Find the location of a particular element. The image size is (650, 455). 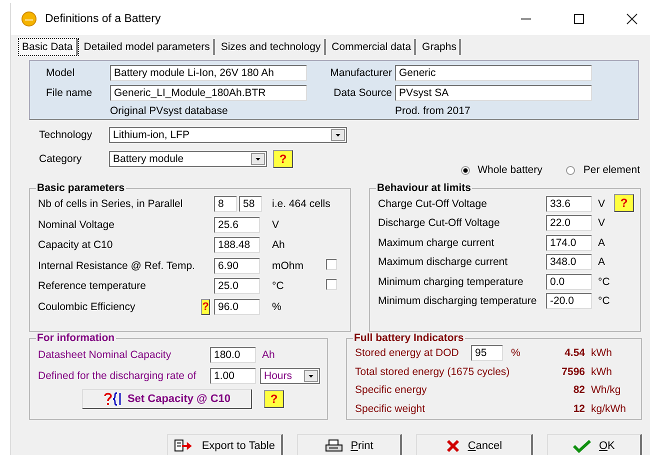

app-icon is located at coordinates (29, 19).